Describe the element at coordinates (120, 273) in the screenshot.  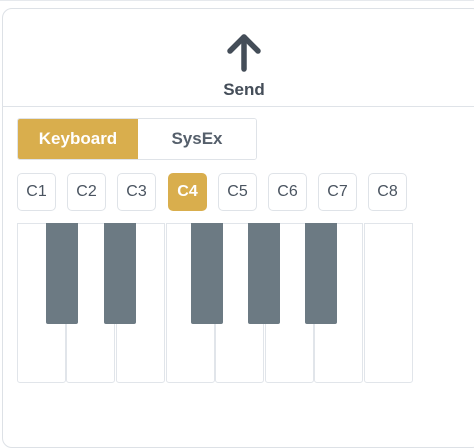
I see `black-key-d-sharp` at that location.